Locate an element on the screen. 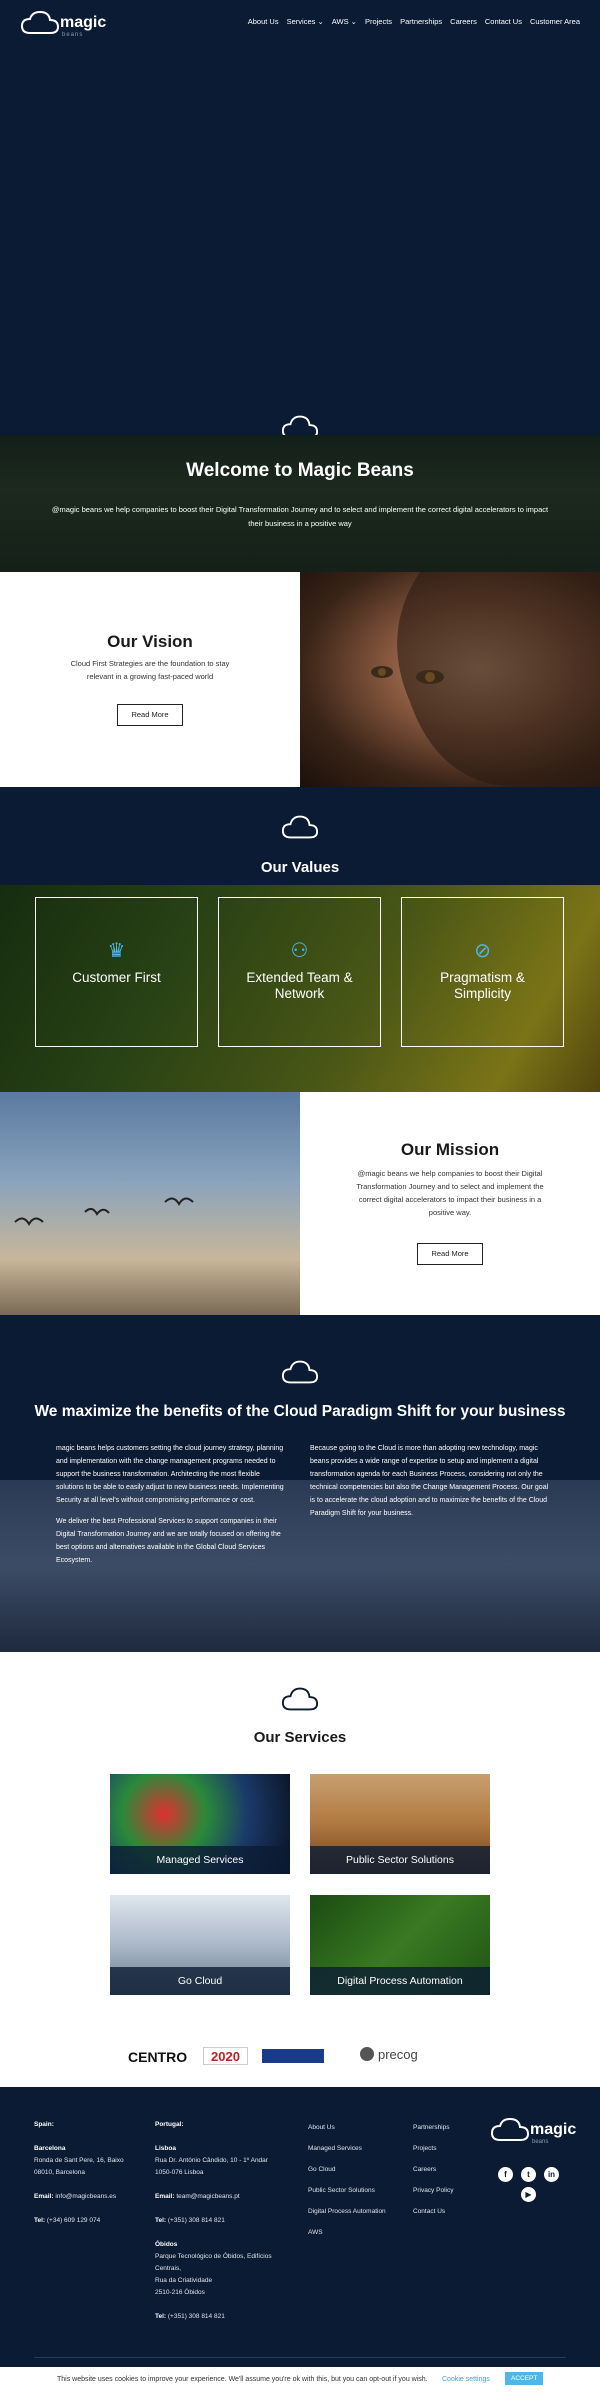 This screenshot has height=2392, width=600. services-title: Our Services is located at coordinates (300, 1737).